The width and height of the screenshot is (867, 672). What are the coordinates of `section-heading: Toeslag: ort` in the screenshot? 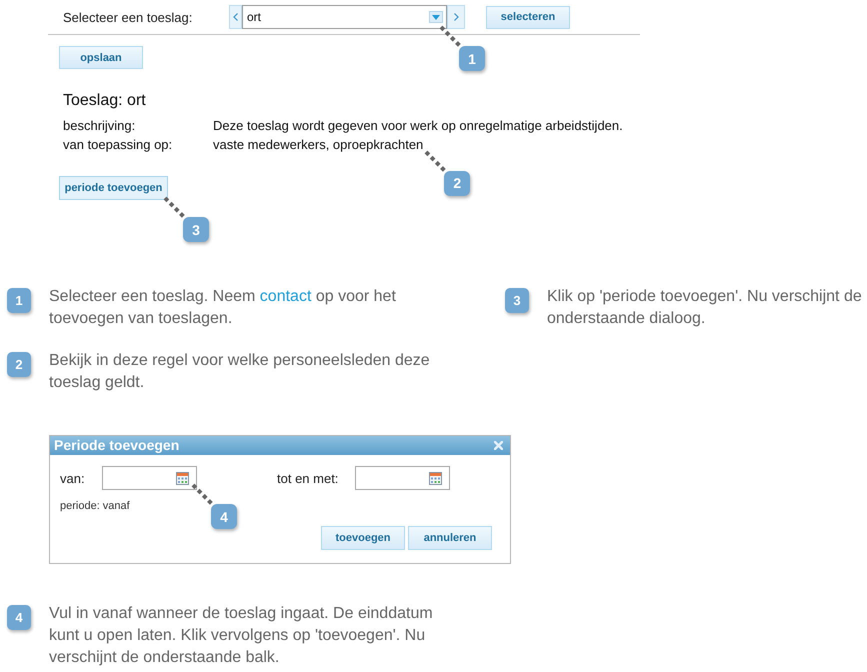 It's located at (105, 101).